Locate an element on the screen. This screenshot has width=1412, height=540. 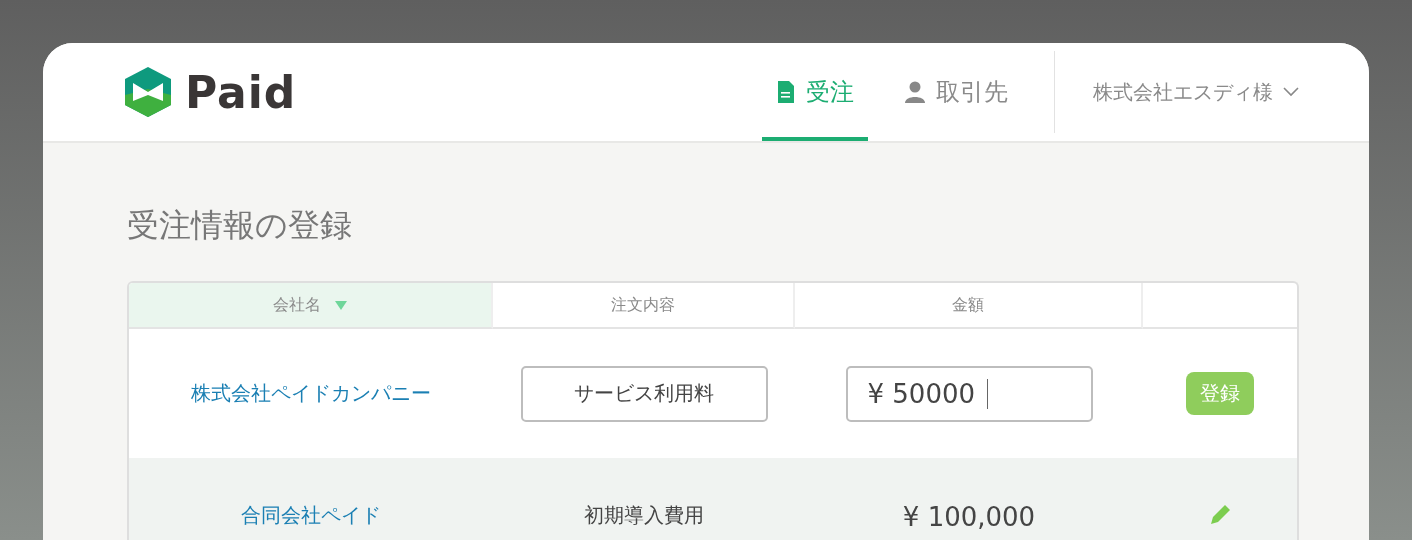
nav-tab: 受注 is located at coordinates (815, 92).